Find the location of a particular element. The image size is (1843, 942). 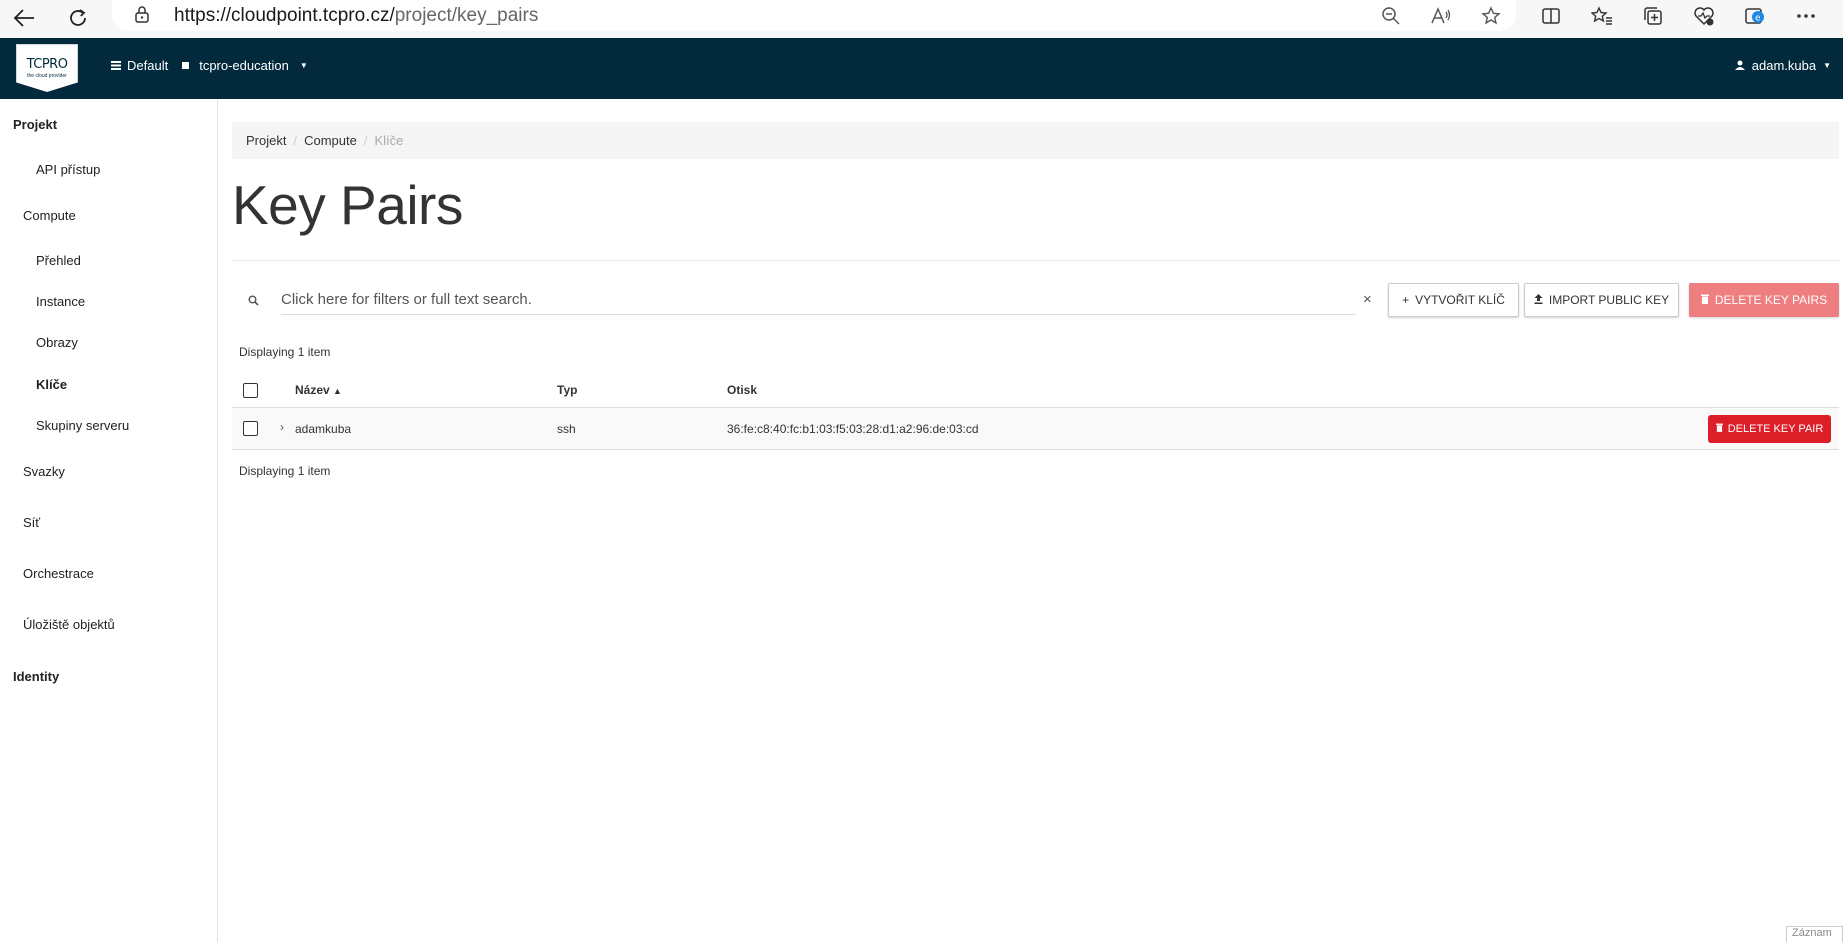

breadcrumb-item-projekt: Projekt is located at coordinates (266, 140).